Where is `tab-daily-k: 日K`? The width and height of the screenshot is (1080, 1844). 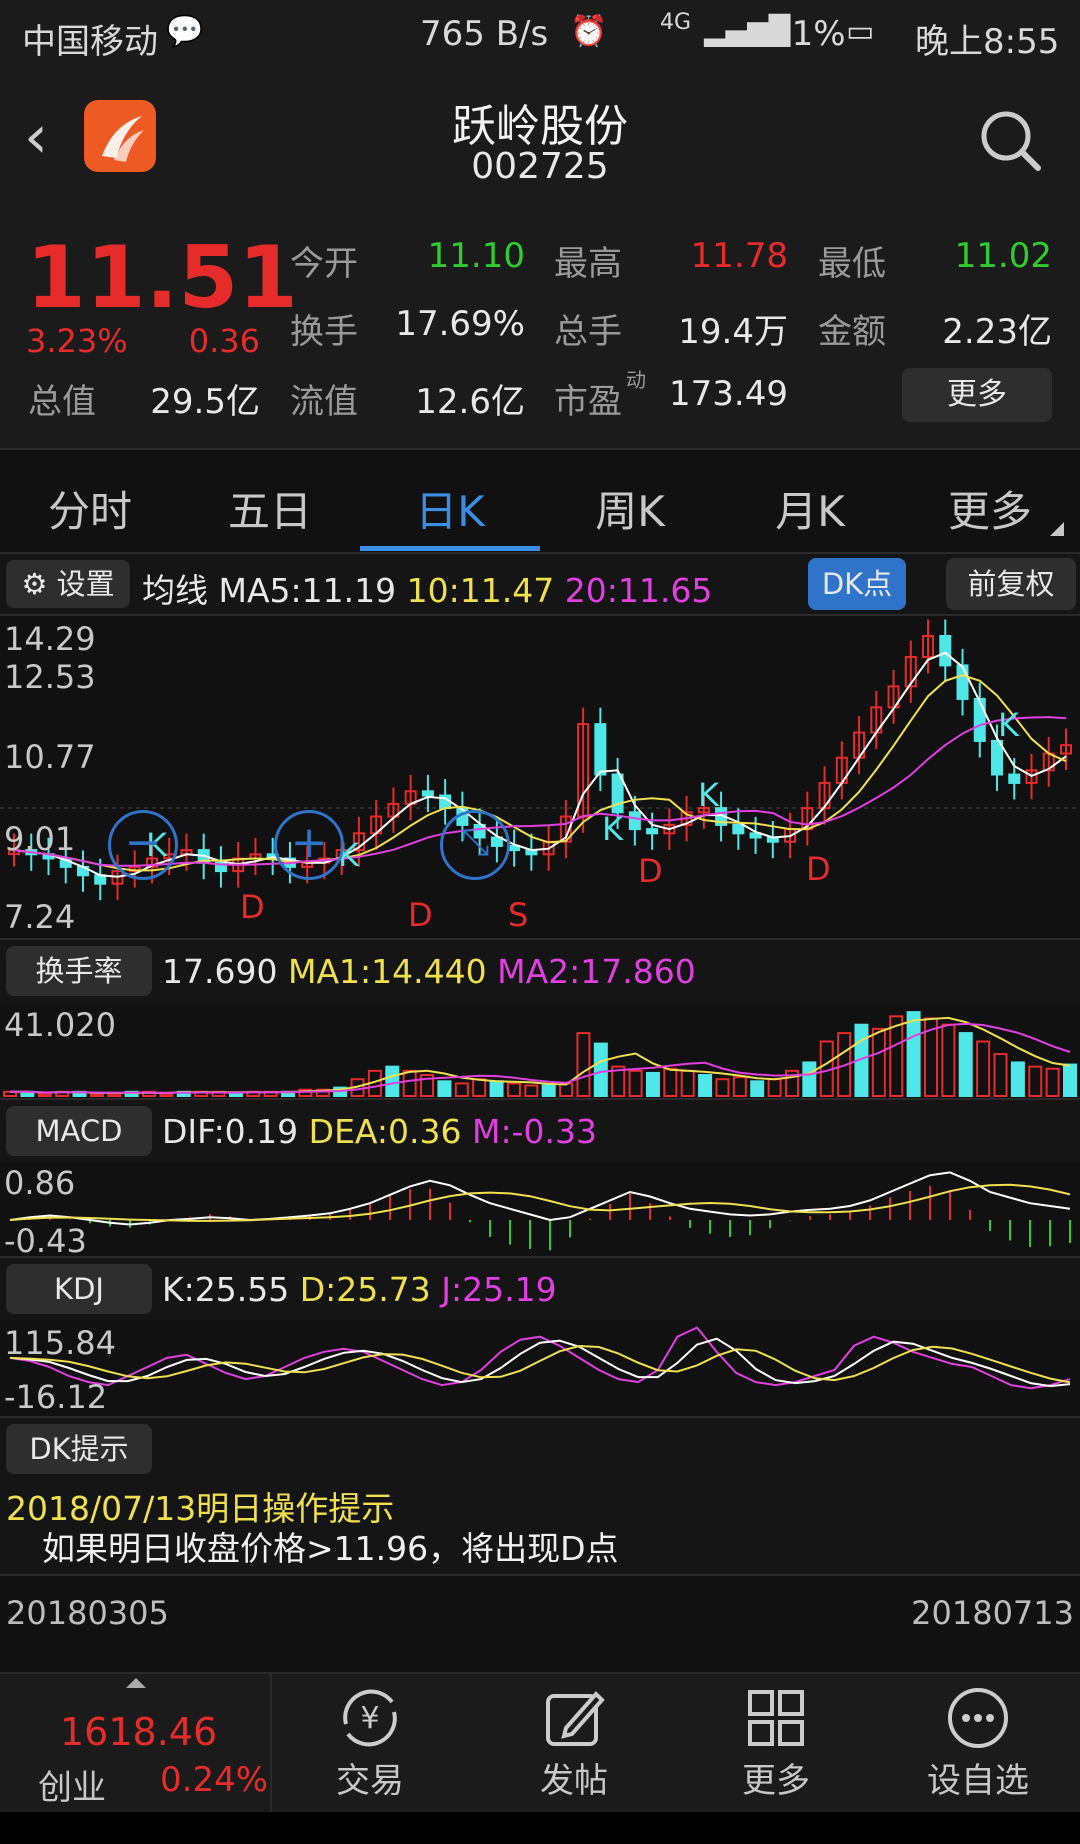 tab-daily-k: 日K is located at coordinates (450, 508).